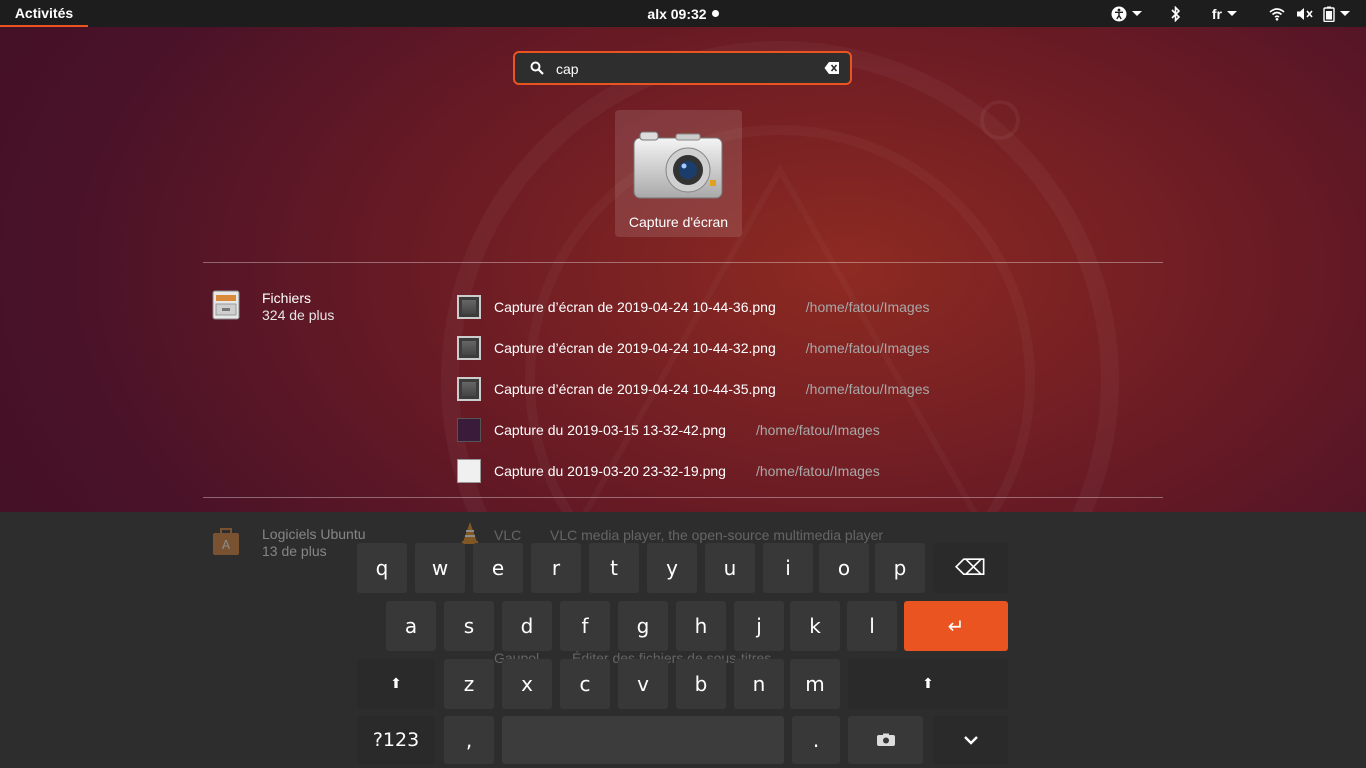  What do you see at coordinates (508, 535) in the screenshot?
I see `software-name: VLC` at bounding box center [508, 535].